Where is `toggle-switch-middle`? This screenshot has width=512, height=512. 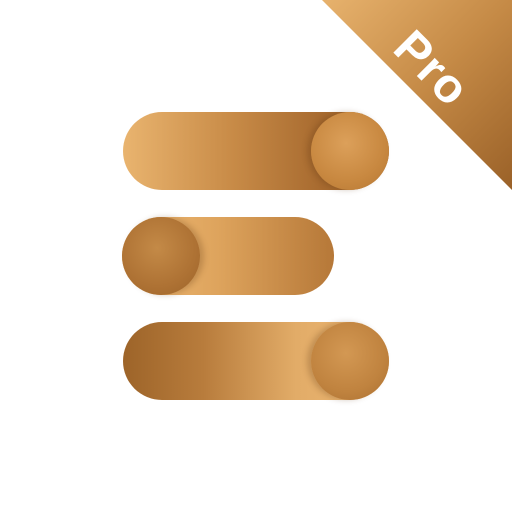 toggle-switch-middle is located at coordinates (228, 256).